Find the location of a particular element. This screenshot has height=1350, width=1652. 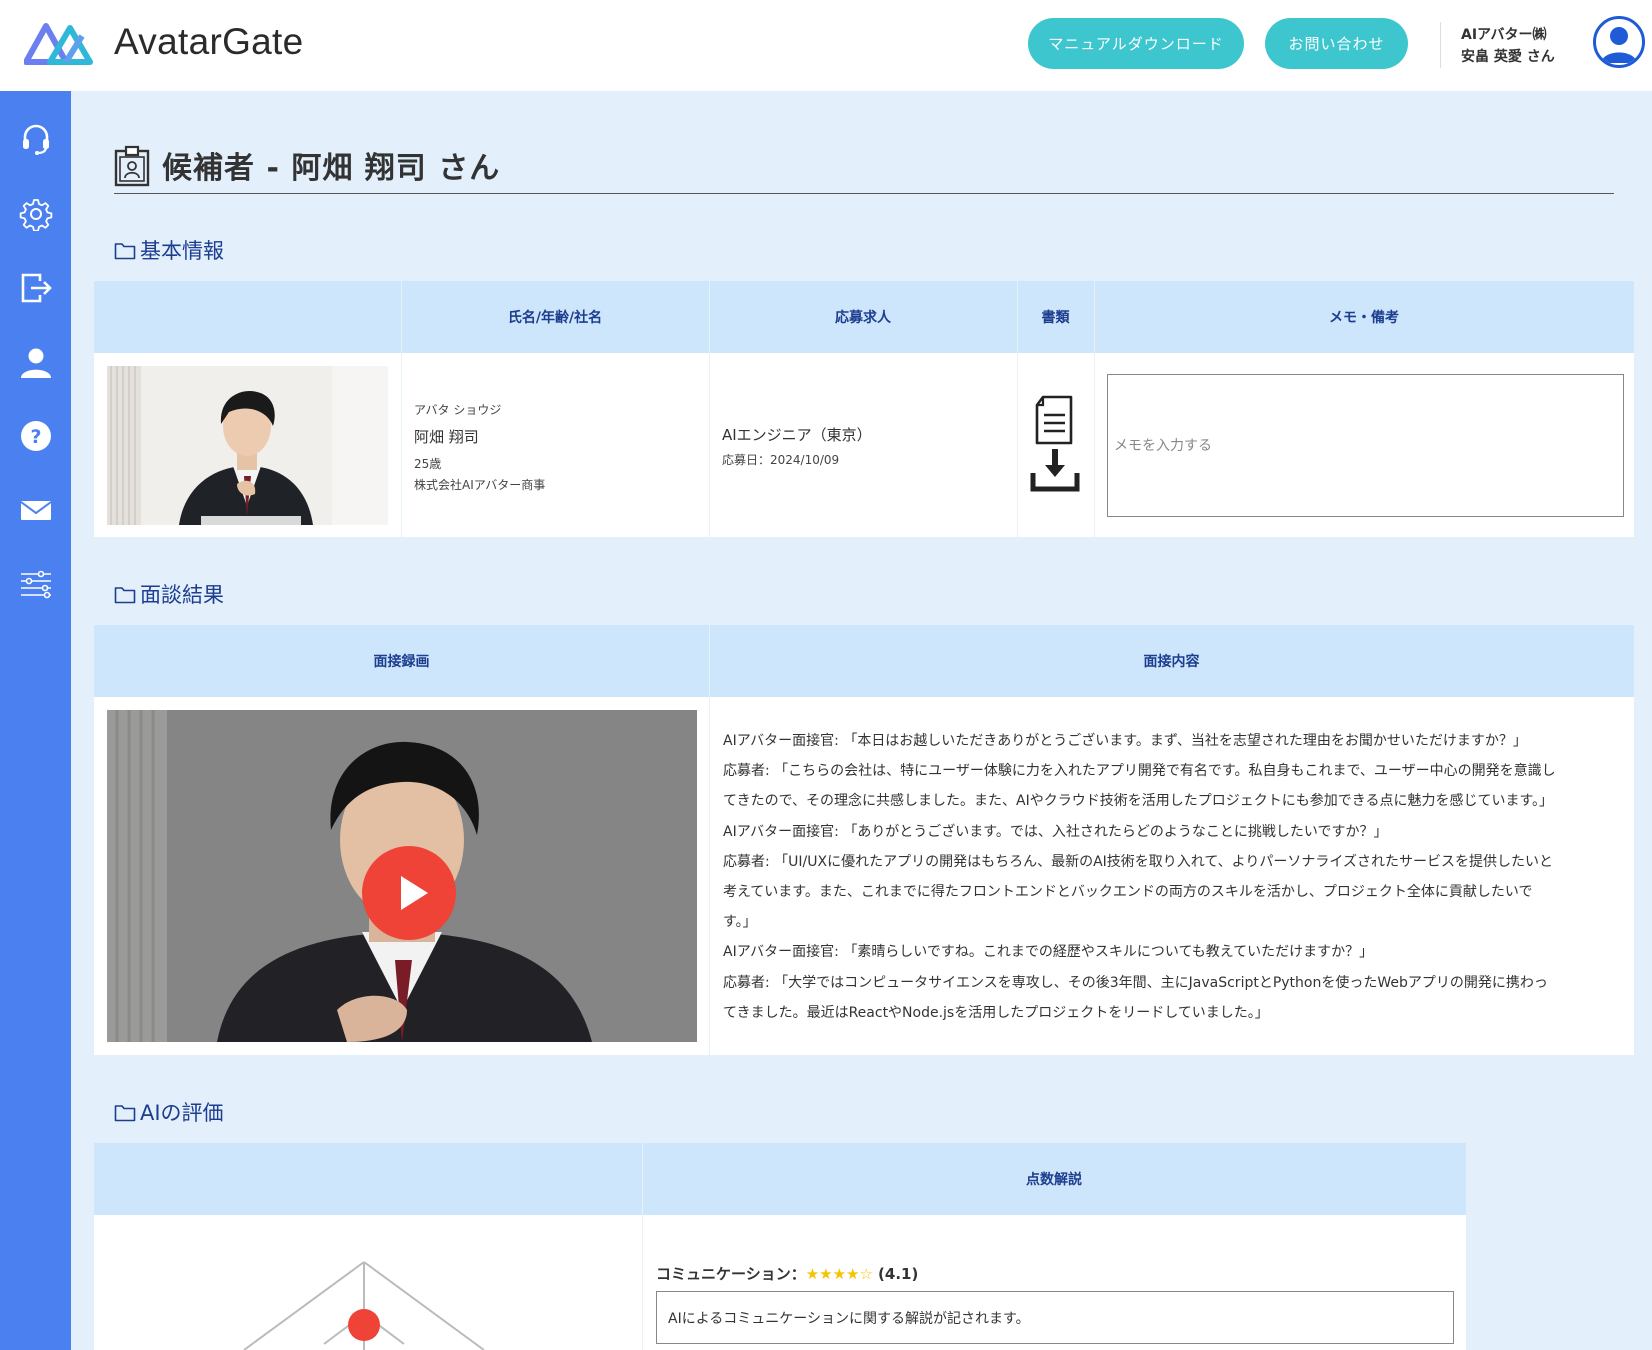

headset-icon is located at coordinates (35, 139).